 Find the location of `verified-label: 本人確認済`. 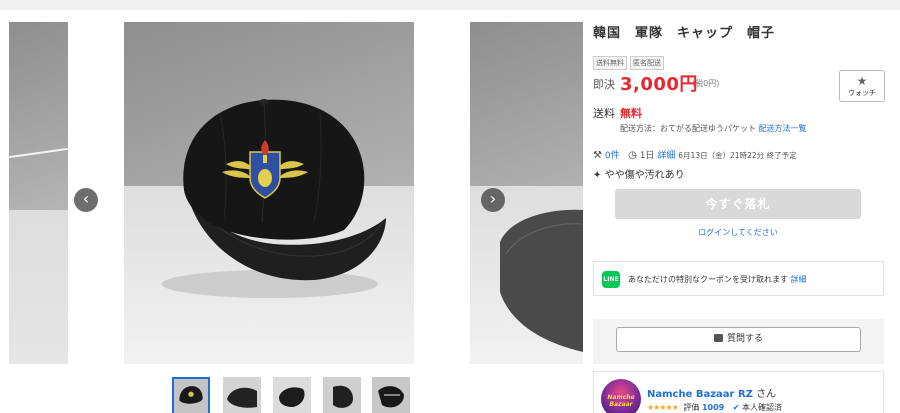

verified-label: 本人確認済 is located at coordinates (762, 407).